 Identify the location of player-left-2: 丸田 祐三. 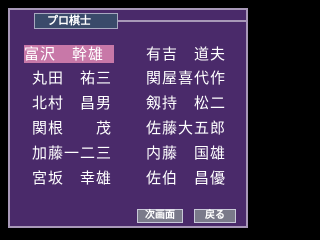
(72, 78).